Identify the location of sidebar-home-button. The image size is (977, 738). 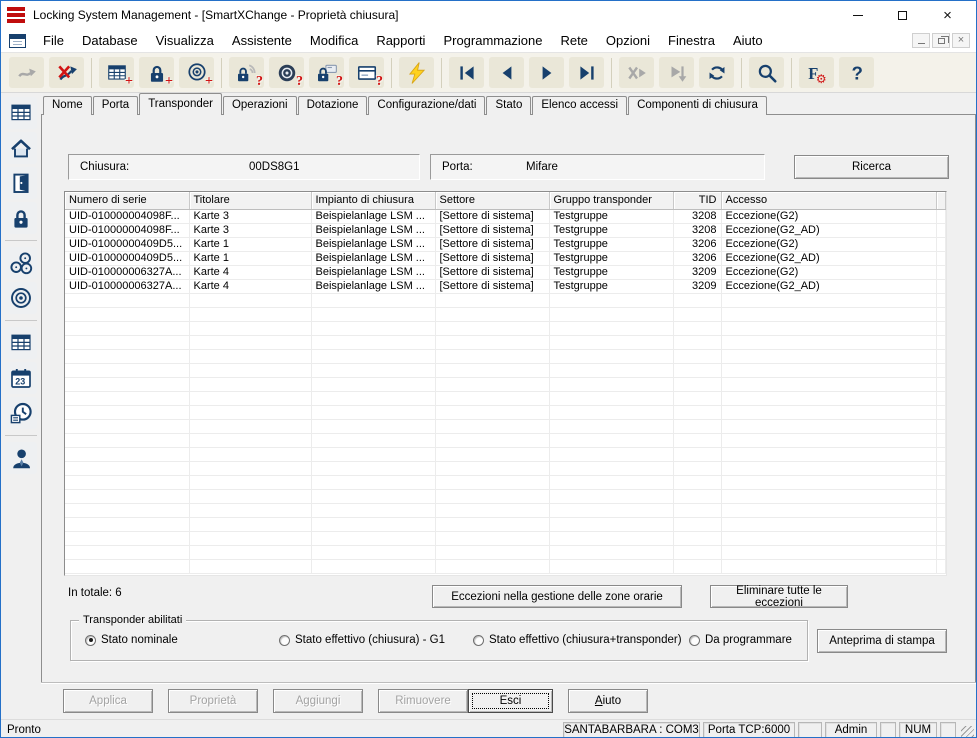
(21, 148).